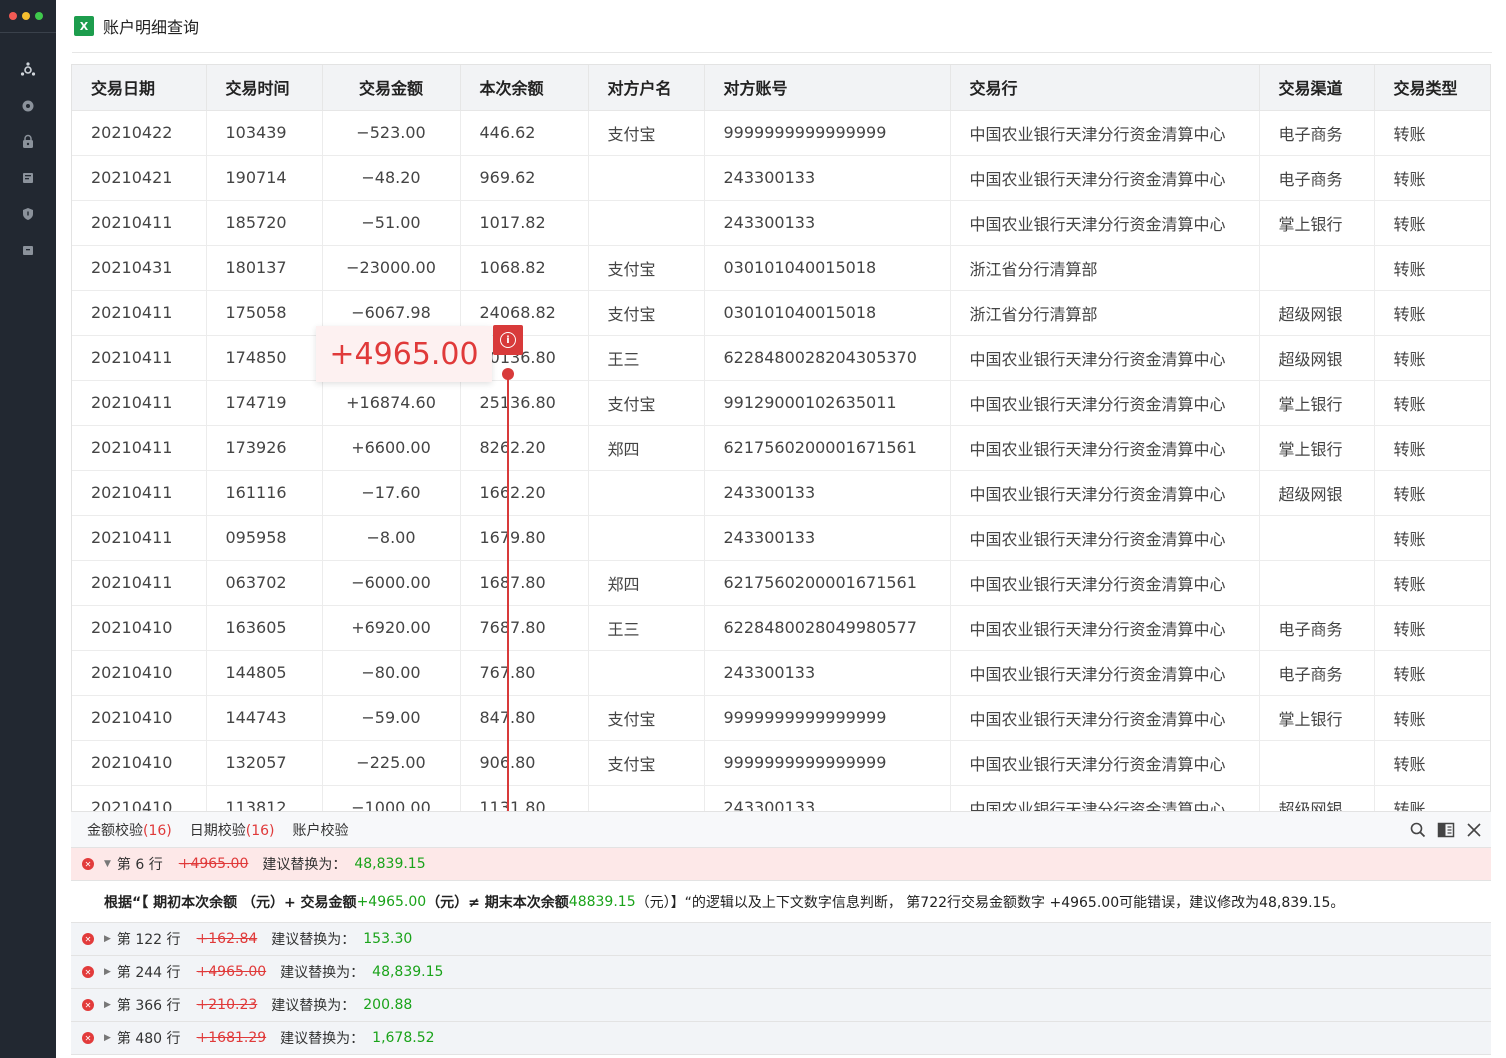  What do you see at coordinates (1317, 133) in the screenshot?
I see `cell-channel: 电子商务` at bounding box center [1317, 133].